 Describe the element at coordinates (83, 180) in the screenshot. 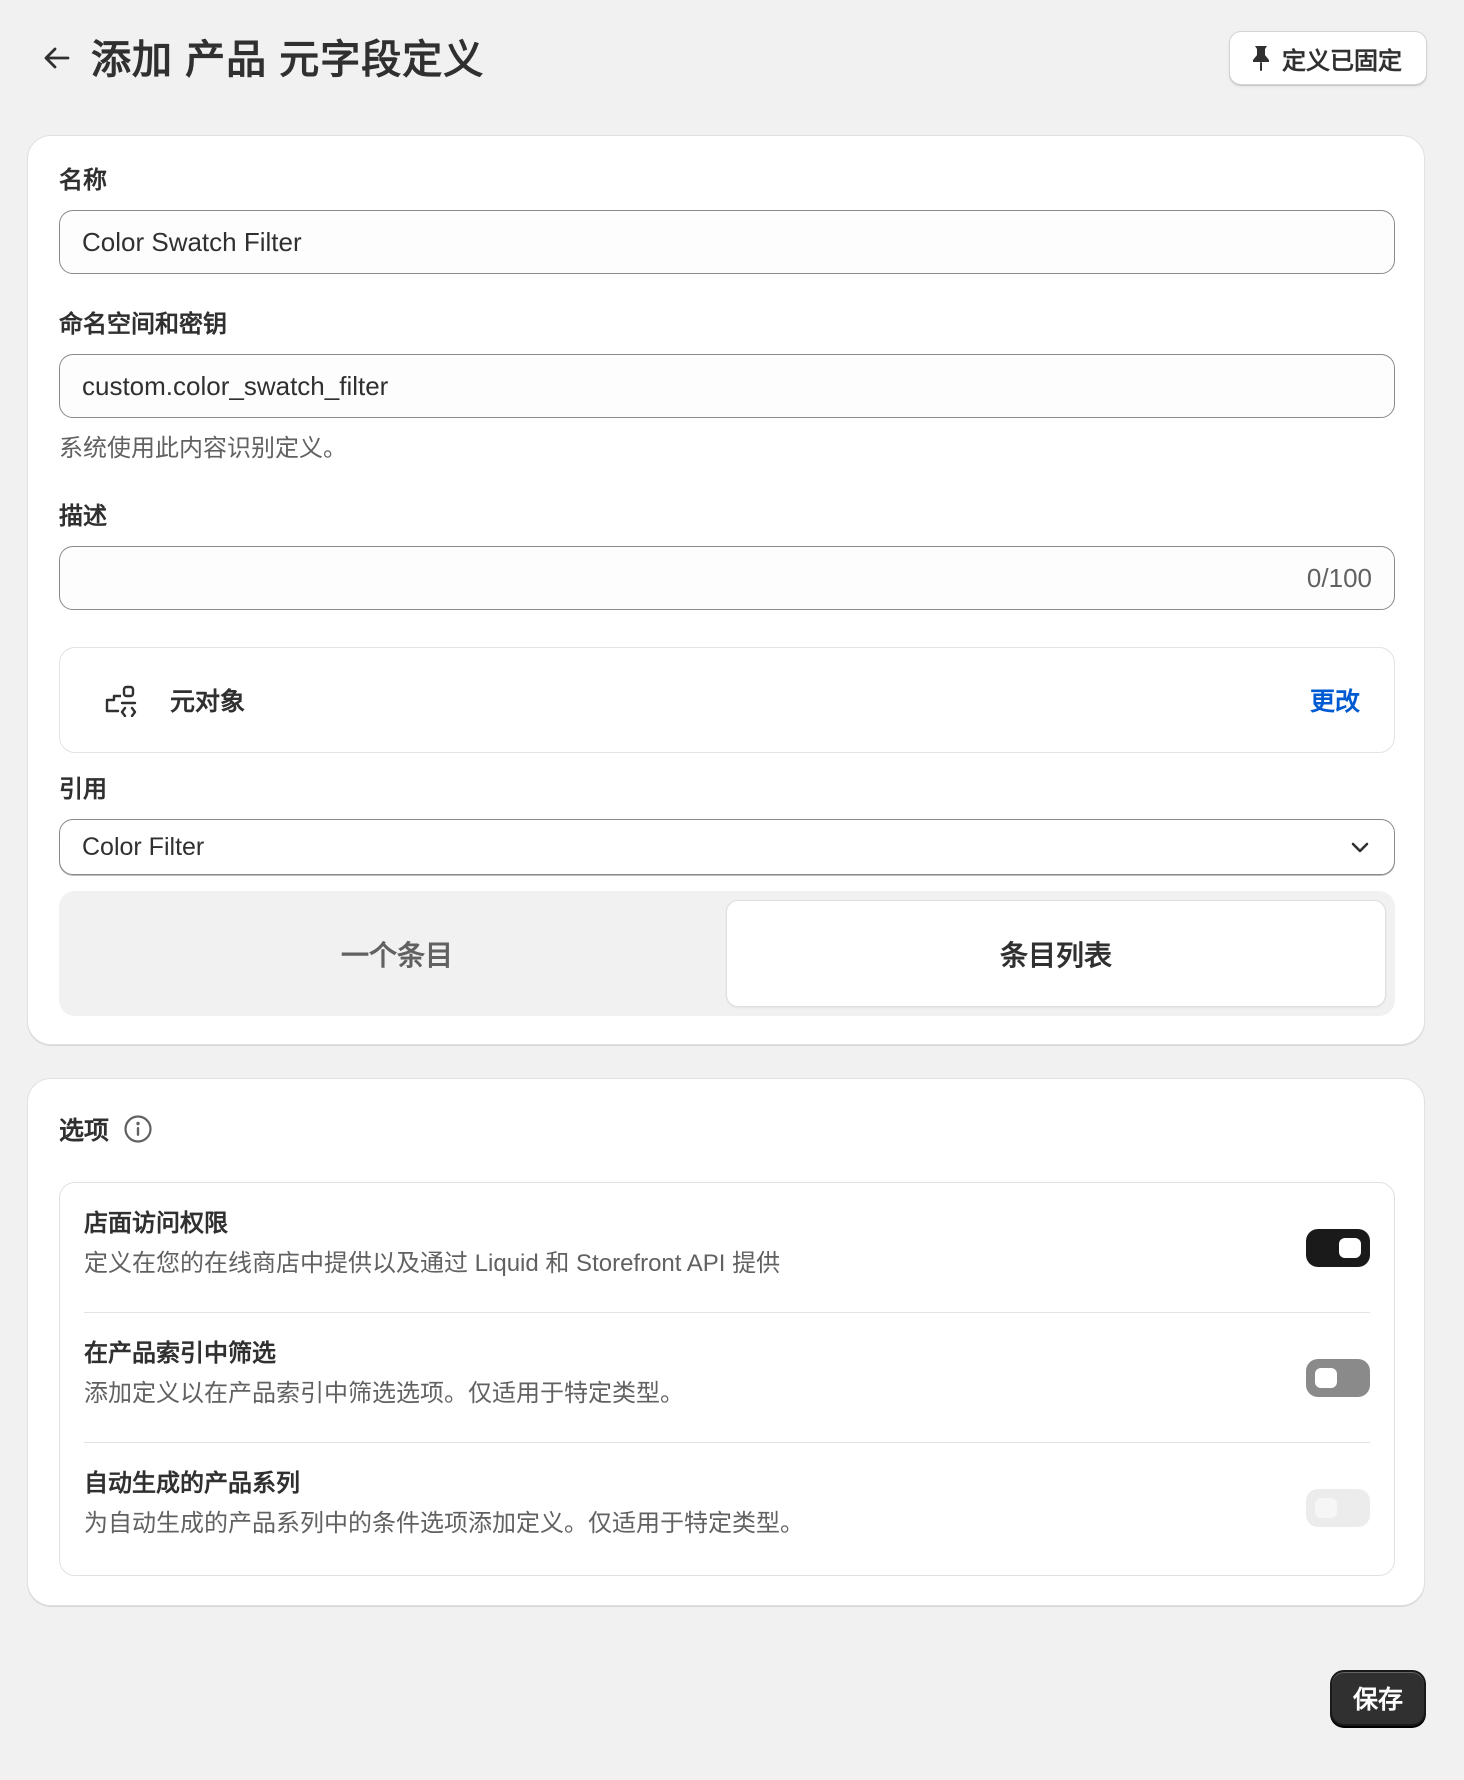

I see `name-label: 名称` at that location.